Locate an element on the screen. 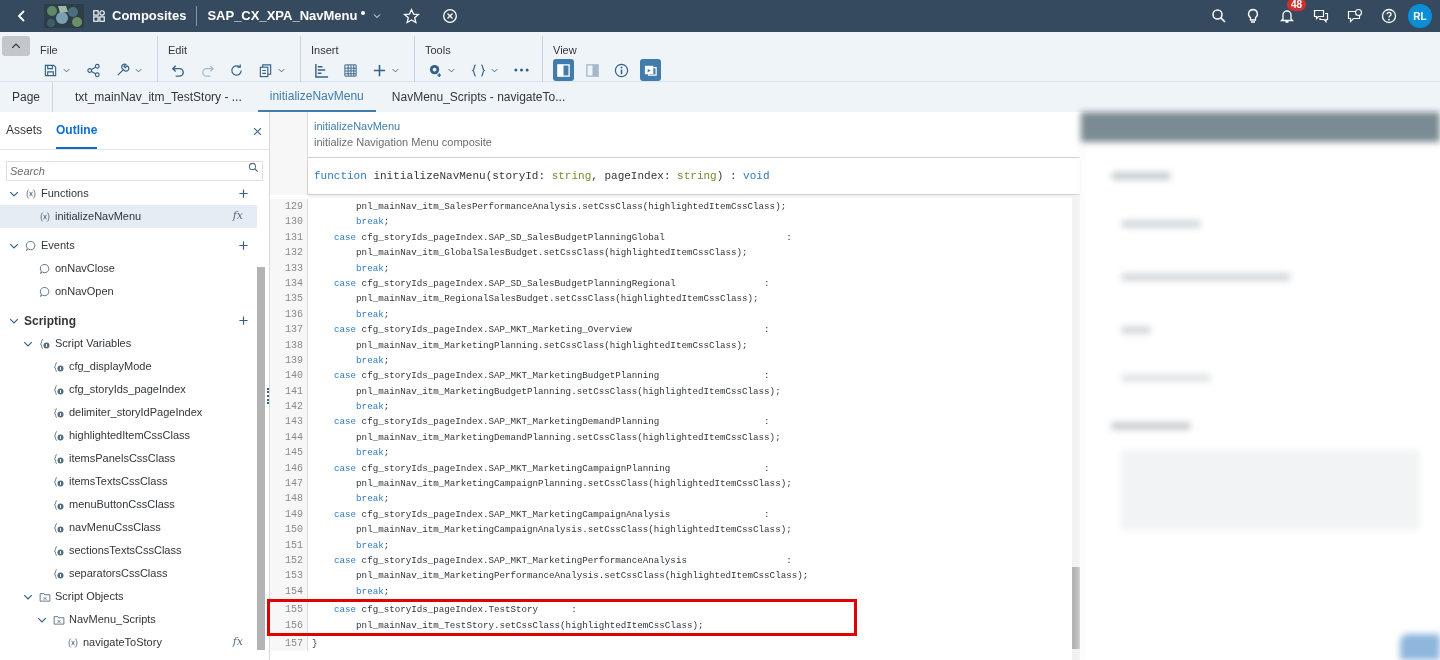  function-signature: function initializeNavMenu(storyId: string, pageIndex: string) : void is located at coordinates (542, 176).